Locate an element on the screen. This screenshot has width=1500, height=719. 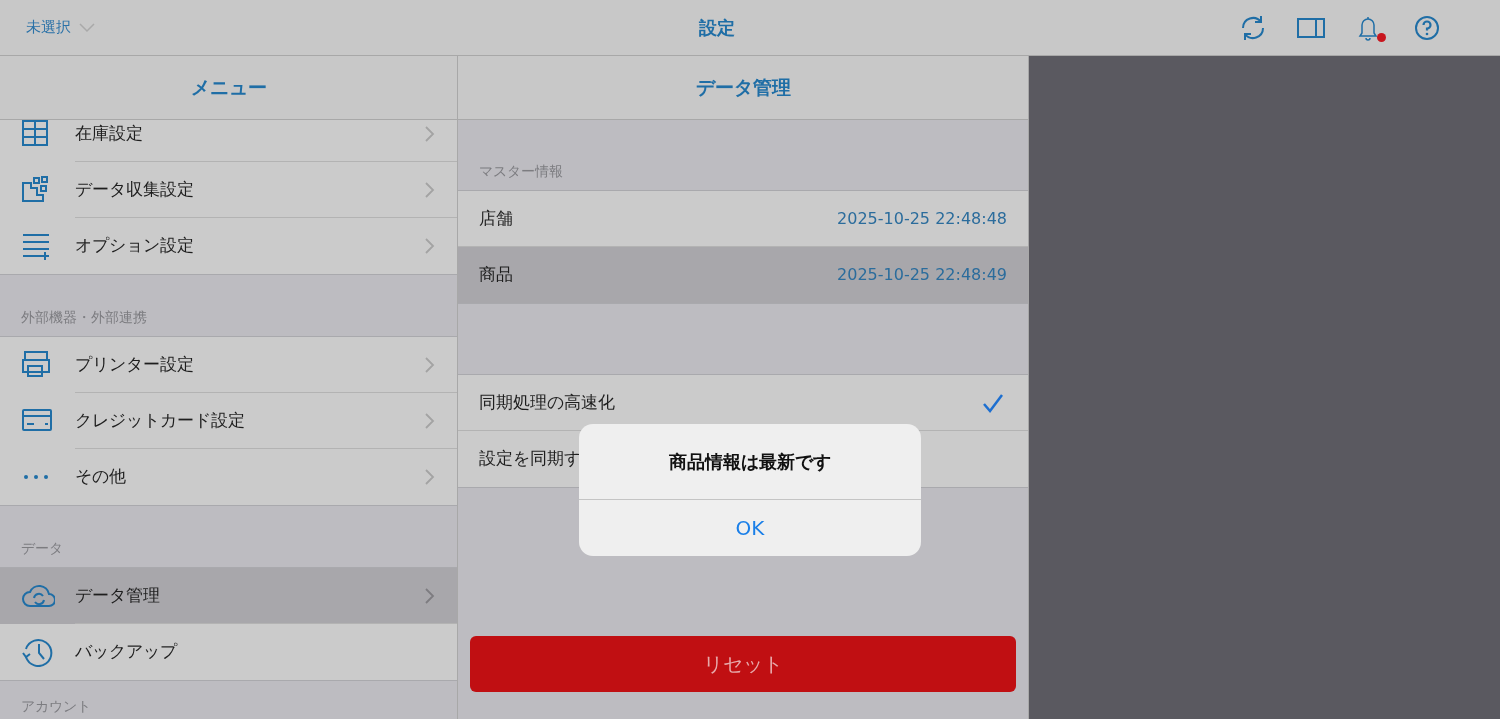
menu-item-label: データ管理 is located at coordinates (118, 595).